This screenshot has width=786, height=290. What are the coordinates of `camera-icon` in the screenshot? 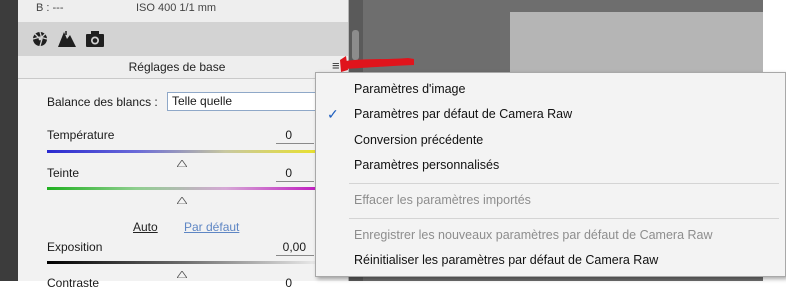 It's located at (95, 39).